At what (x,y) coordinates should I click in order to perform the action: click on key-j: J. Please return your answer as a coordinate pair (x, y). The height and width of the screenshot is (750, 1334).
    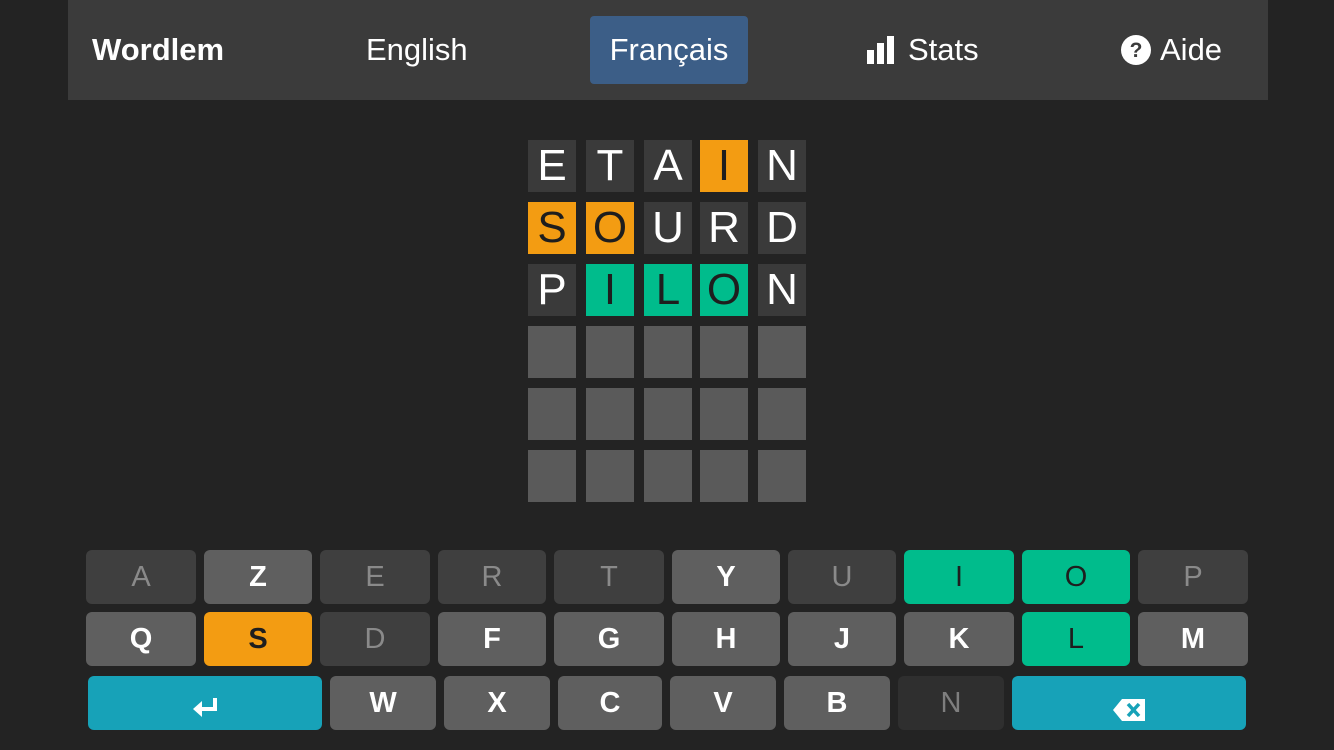
    Looking at the image, I should click on (842, 639).